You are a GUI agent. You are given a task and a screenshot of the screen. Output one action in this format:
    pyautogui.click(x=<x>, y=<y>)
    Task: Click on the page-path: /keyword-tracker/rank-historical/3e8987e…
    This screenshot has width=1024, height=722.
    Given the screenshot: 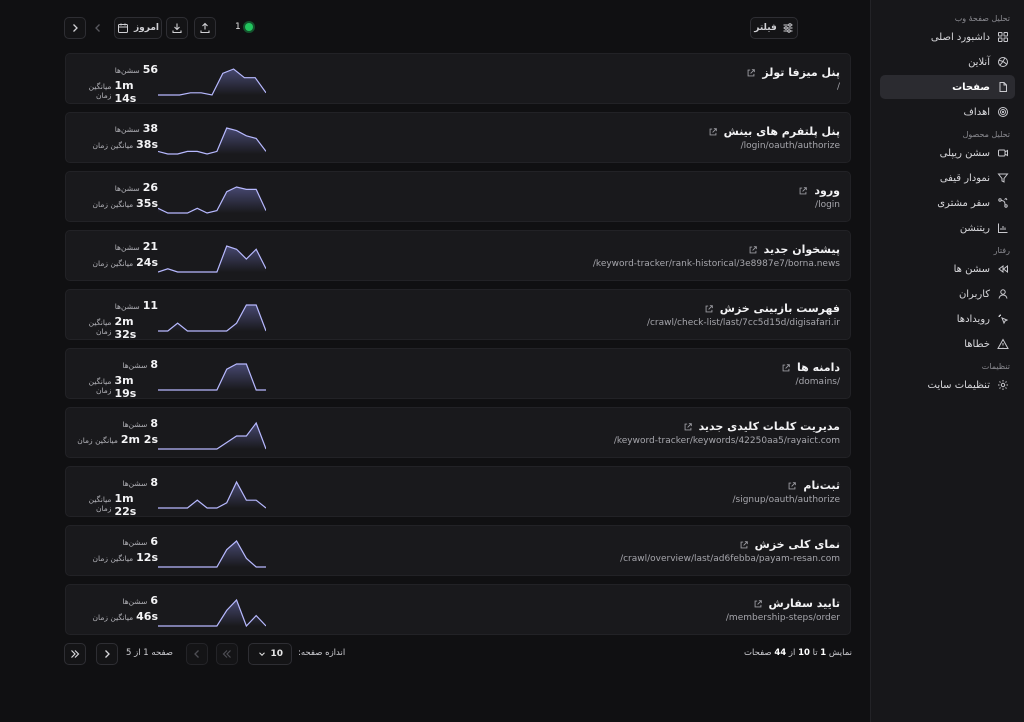 What is the action you would take?
    pyautogui.click(x=716, y=264)
    